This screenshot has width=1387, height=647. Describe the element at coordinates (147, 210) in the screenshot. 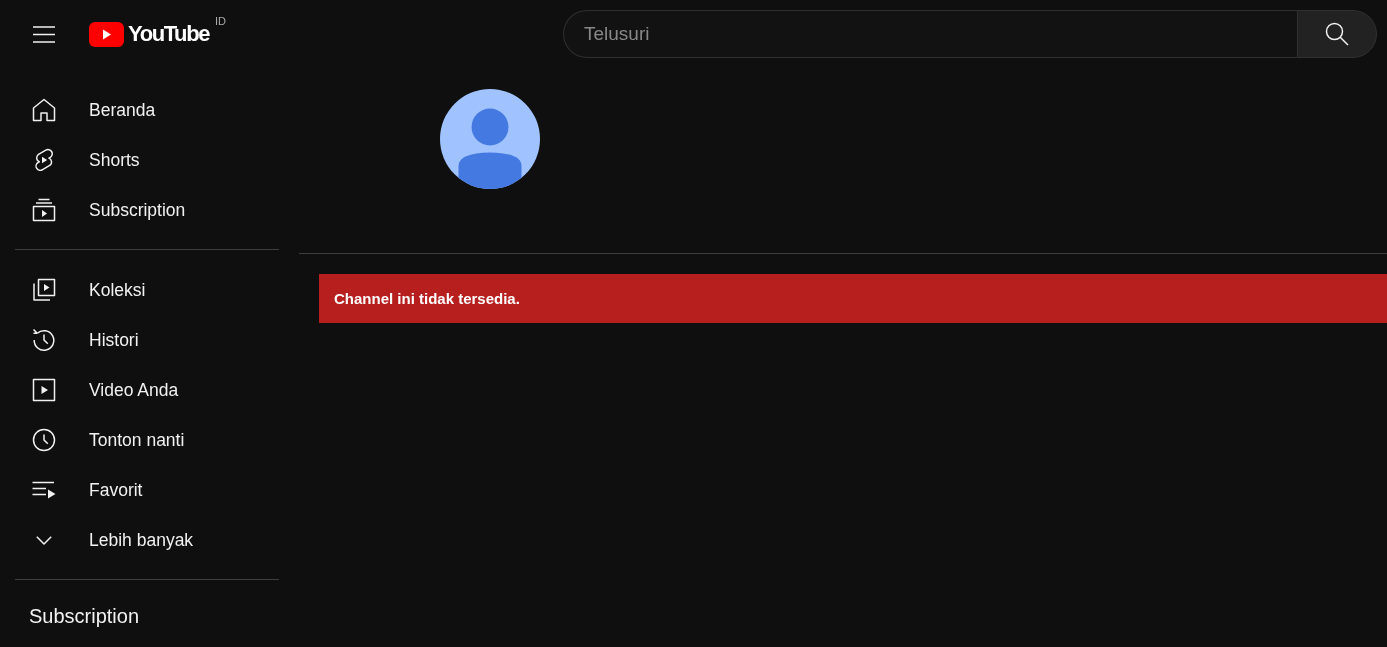

I see `sidebar-item: Subscription` at that location.